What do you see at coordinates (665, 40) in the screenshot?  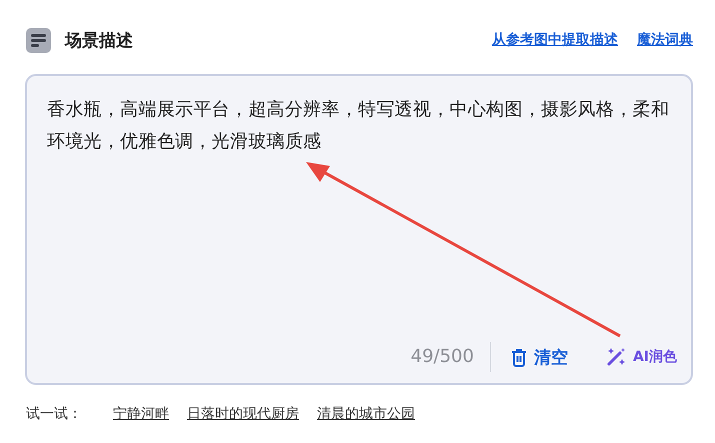 I see `header-link: 魔法词典` at bounding box center [665, 40].